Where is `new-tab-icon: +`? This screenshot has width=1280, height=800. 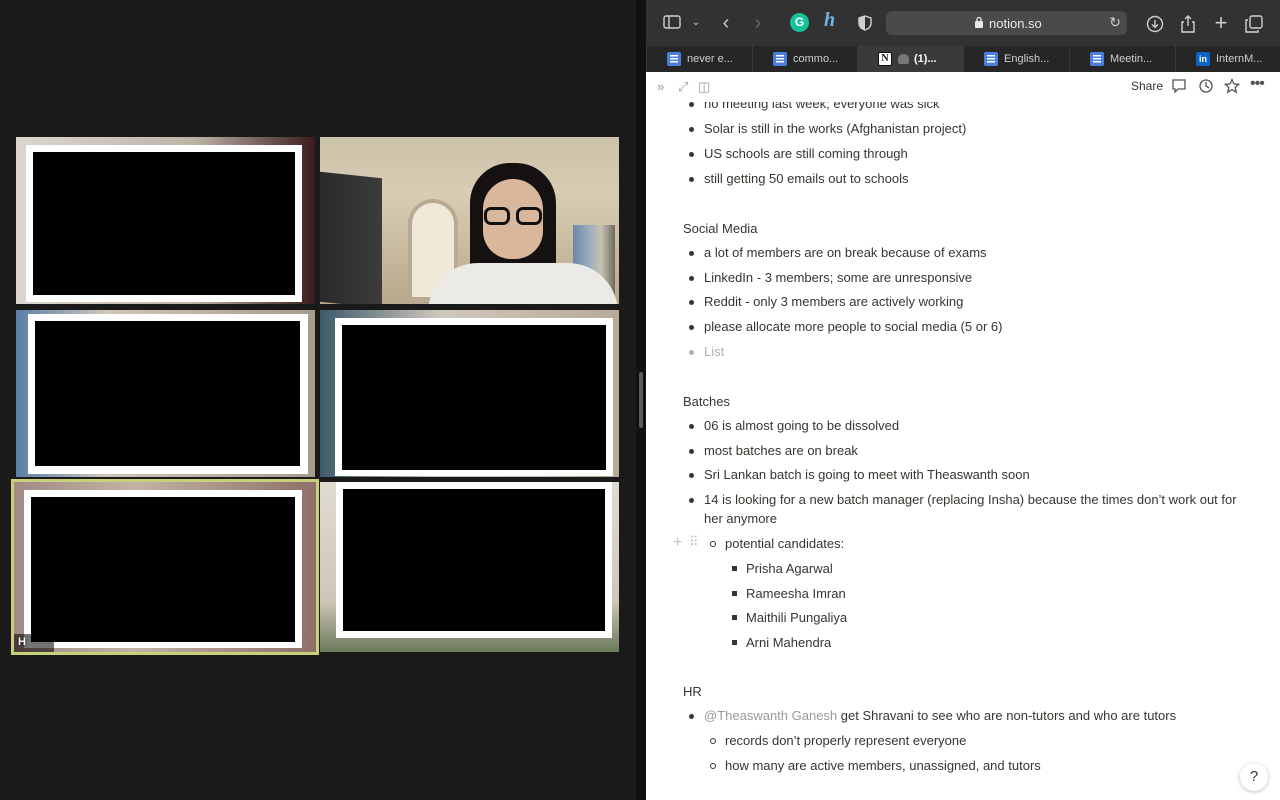 new-tab-icon: + is located at coordinates (1221, 23).